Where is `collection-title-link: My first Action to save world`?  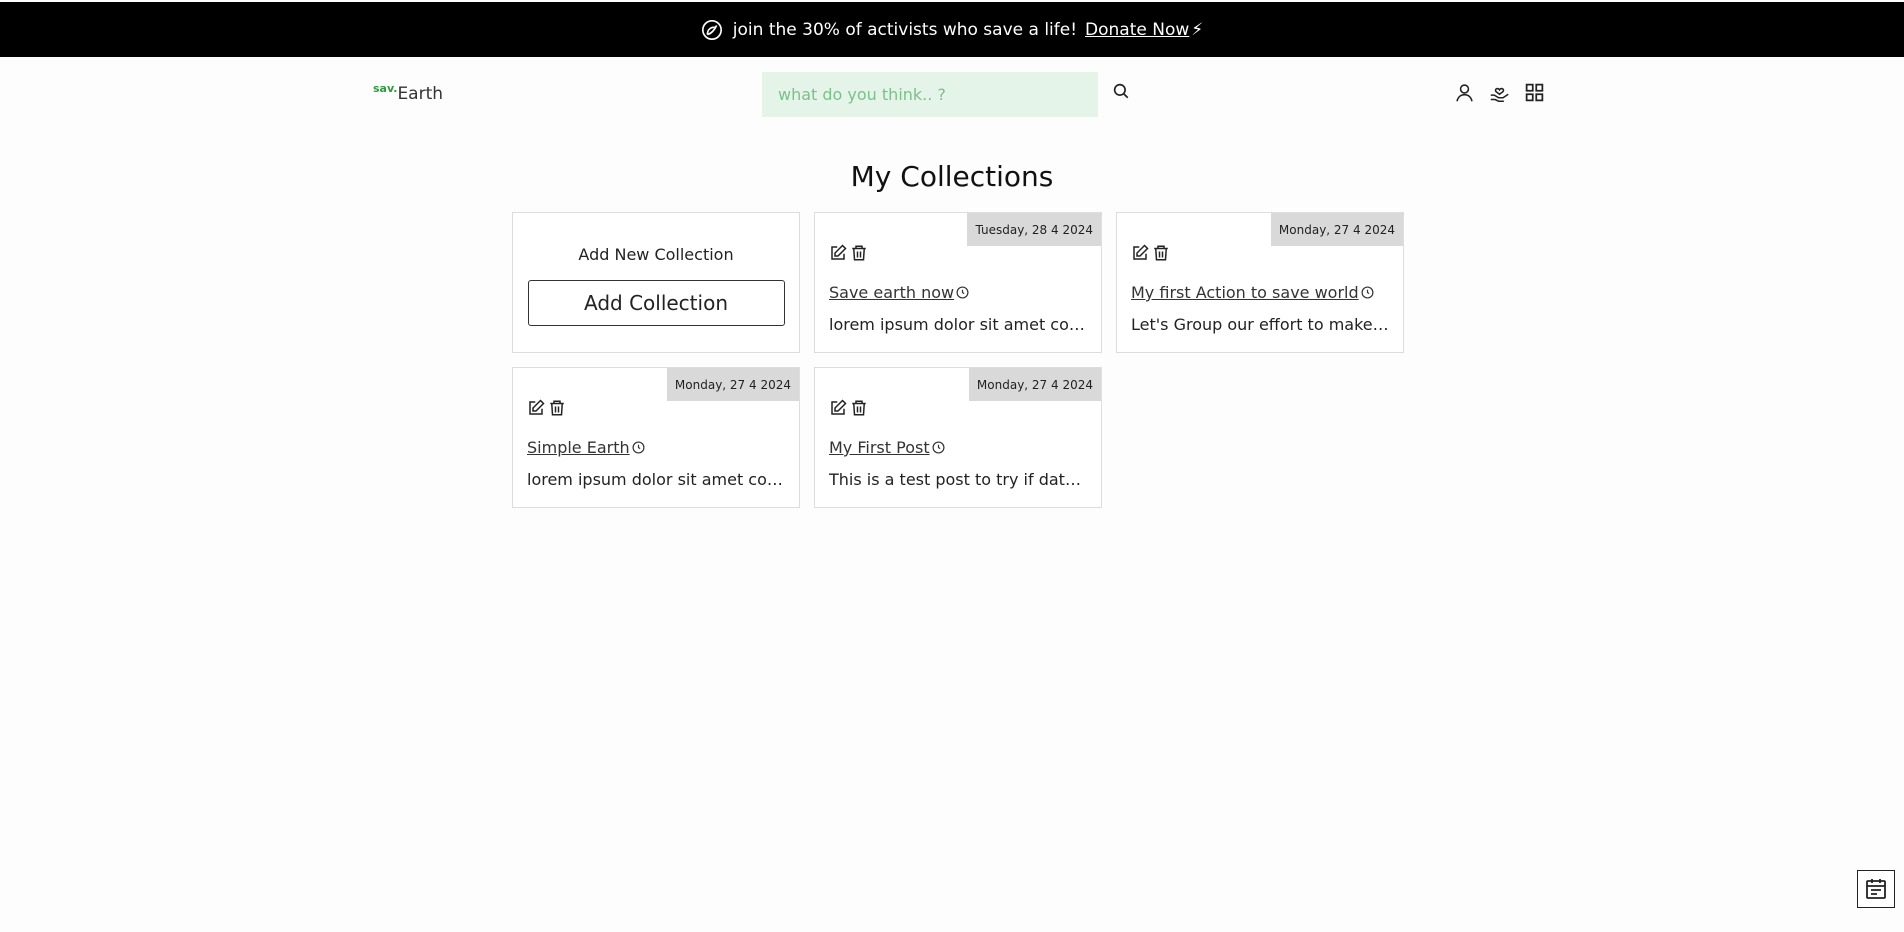 collection-title-link: My first Action to save world is located at coordinates (1245, 292).